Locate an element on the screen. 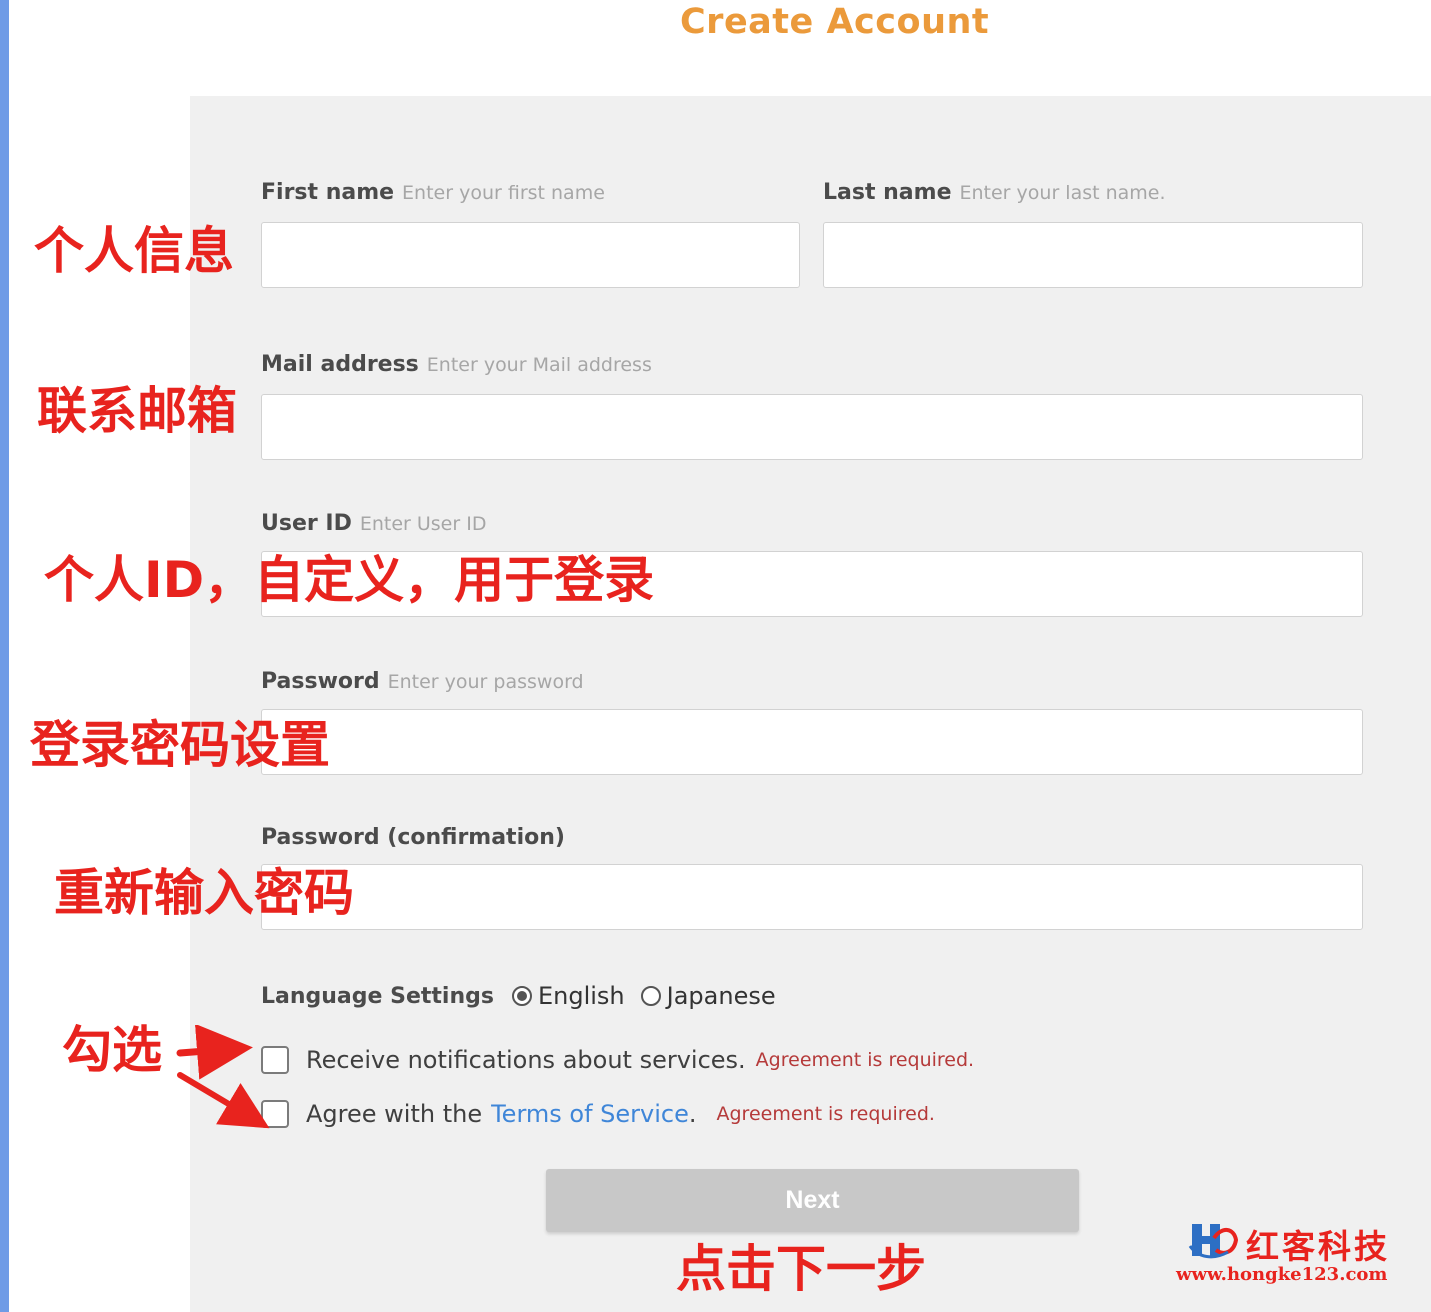 The width and height of the screenshot is (1431, 1312). radio-english is located at coordinates (521, 996).